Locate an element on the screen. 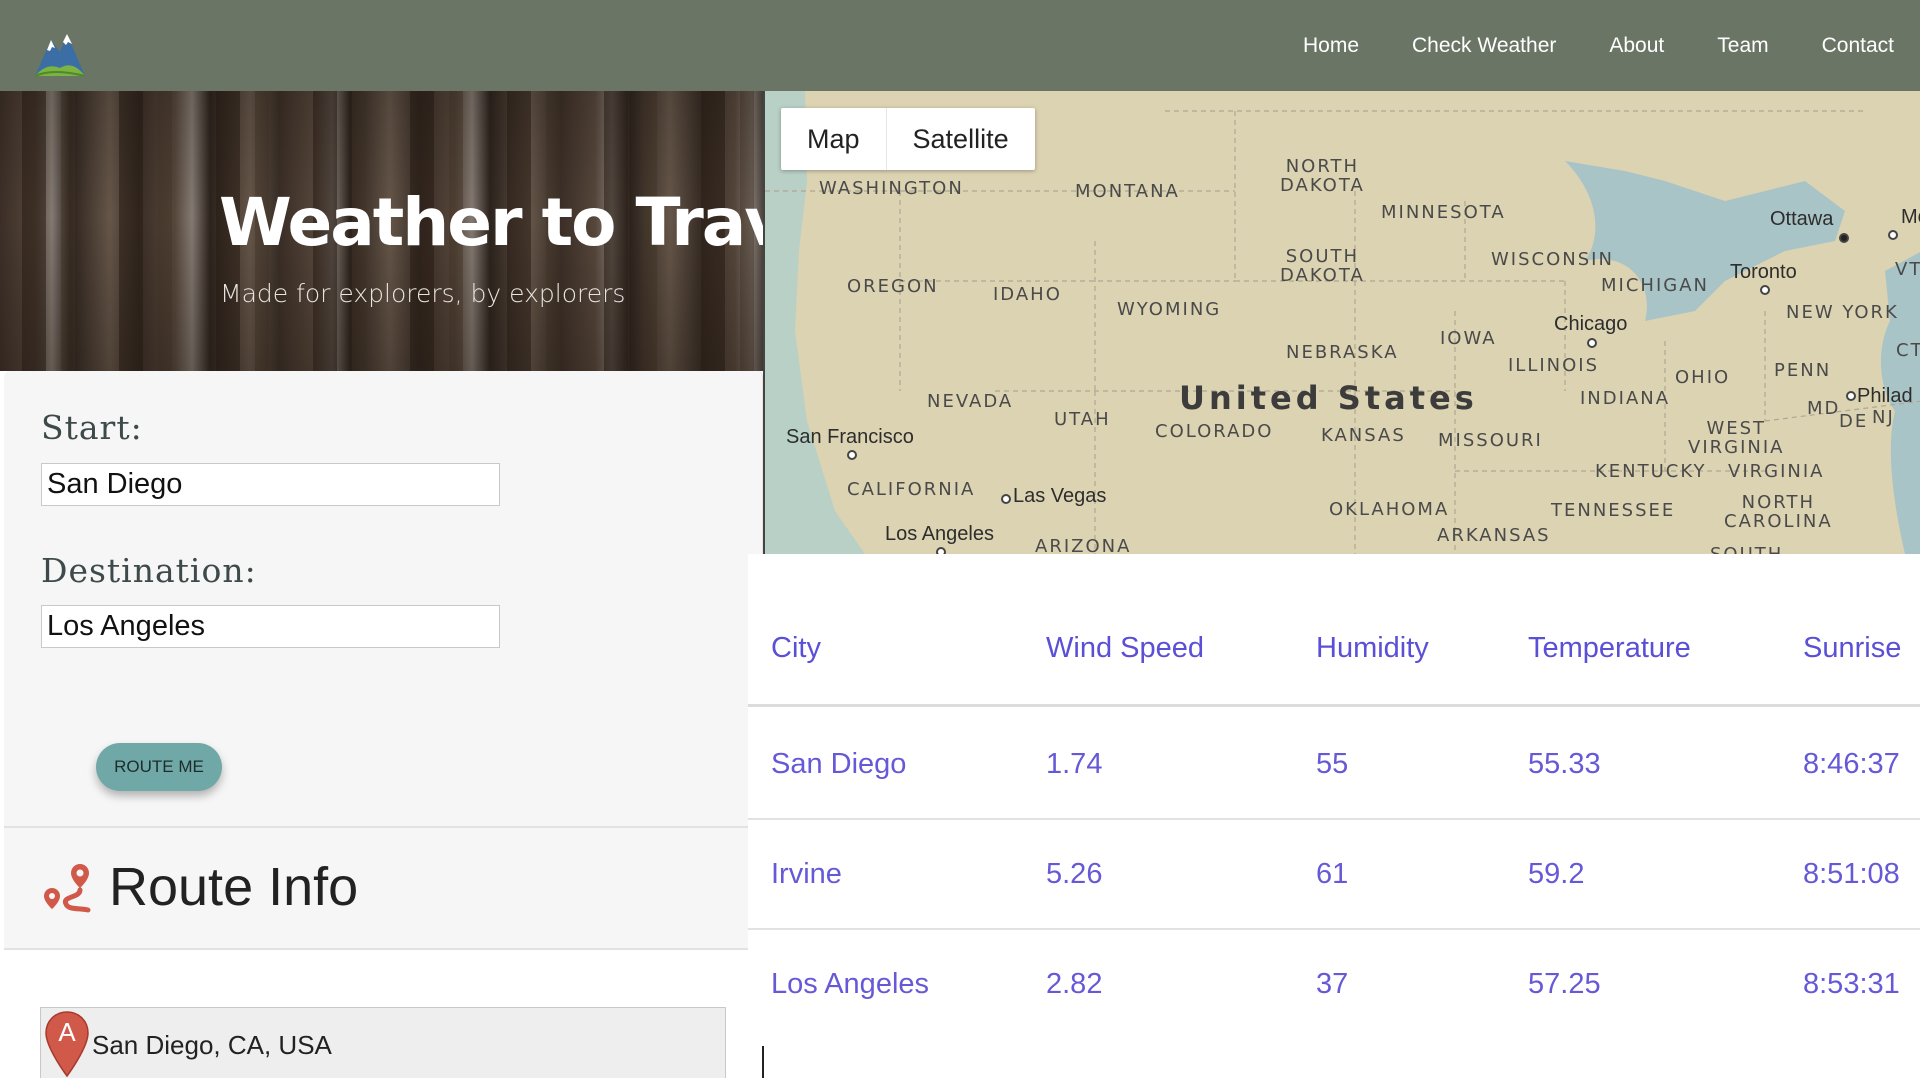 This screenshot has width=1920, height=1078. text-cursor is located at coordinates (763, 1062).